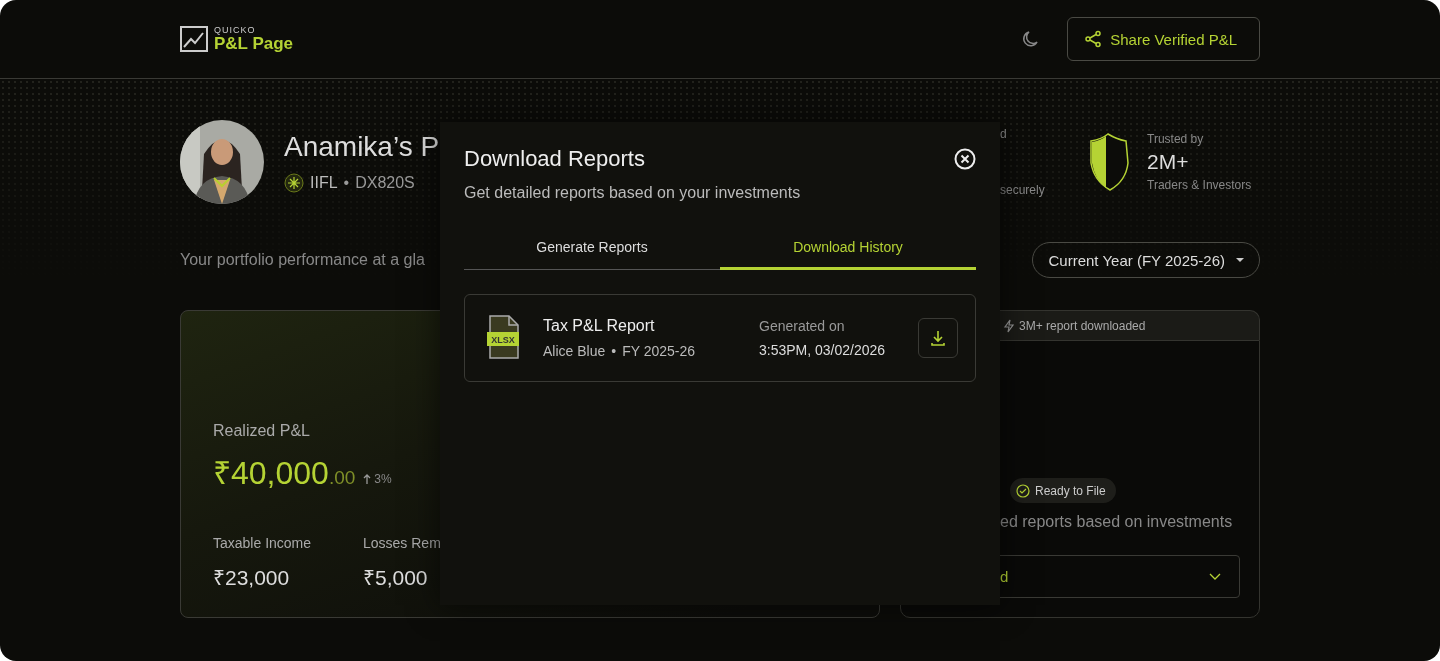  What do you see at coordinates (385, 182) in the screenshot?
I see `client-id: DX820S` at bounding box center [385, 182].